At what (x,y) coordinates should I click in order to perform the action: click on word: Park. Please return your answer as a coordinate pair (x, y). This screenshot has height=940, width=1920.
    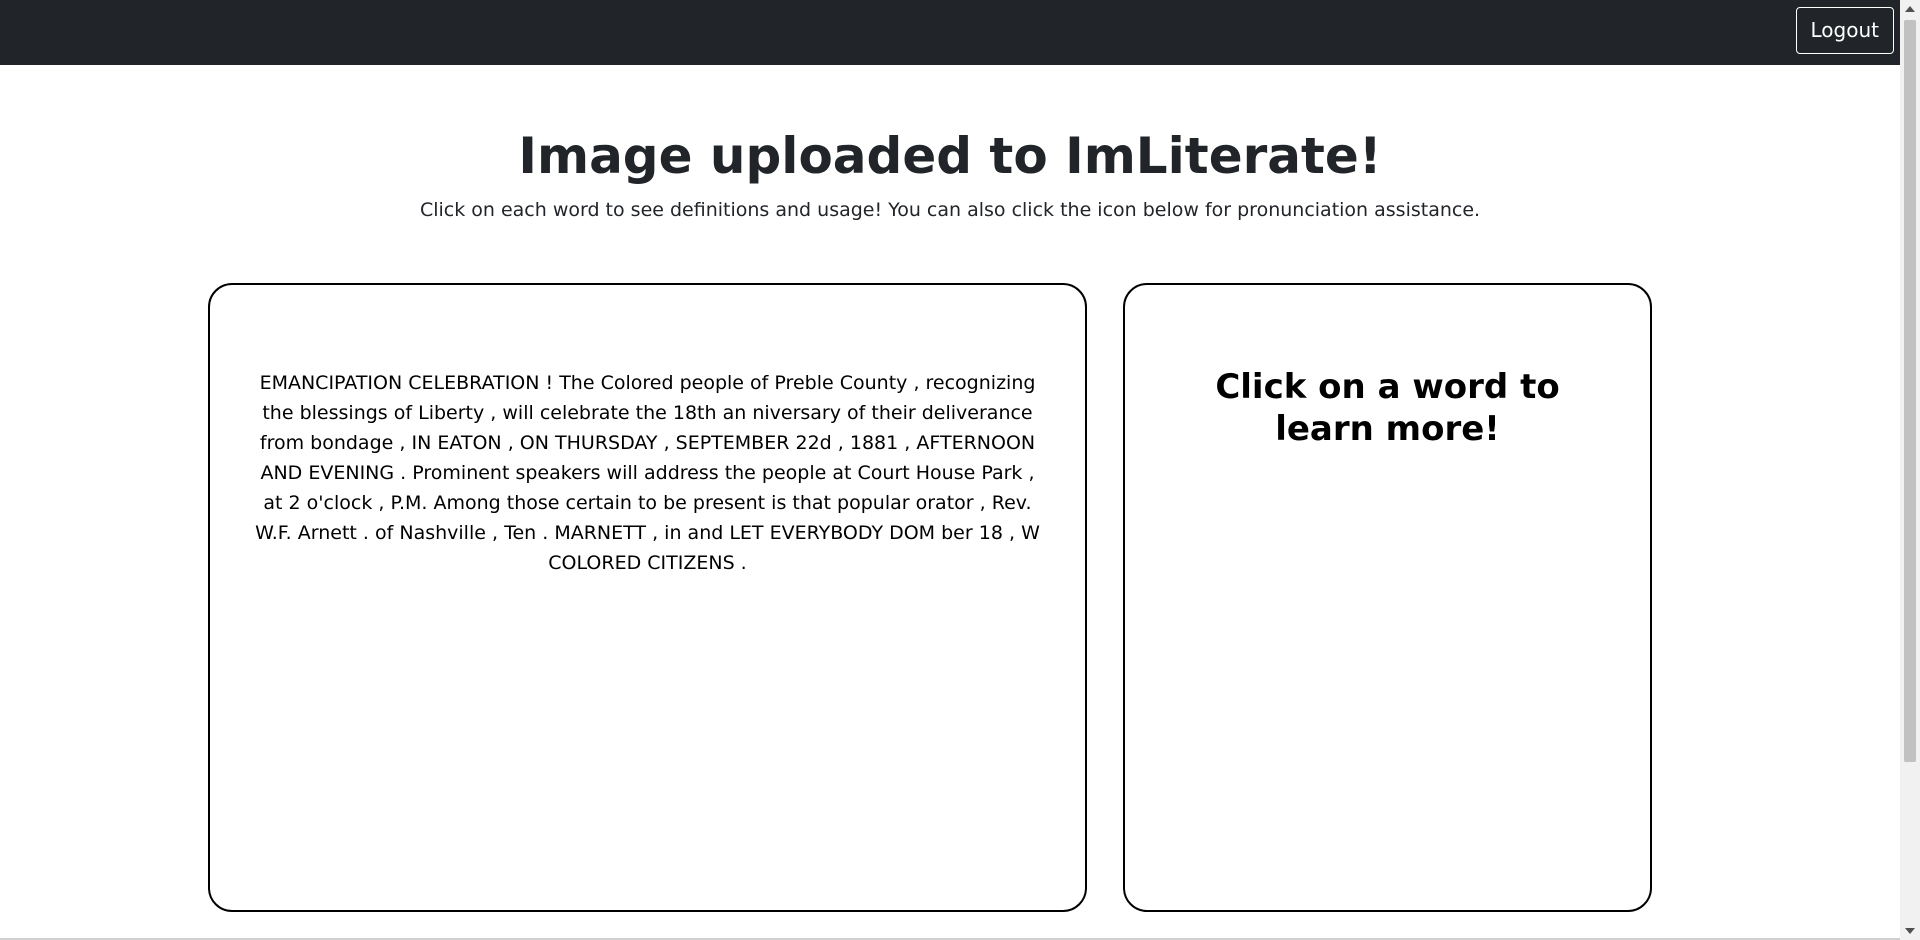
    Looking at the image, I should click on (1001, 473).